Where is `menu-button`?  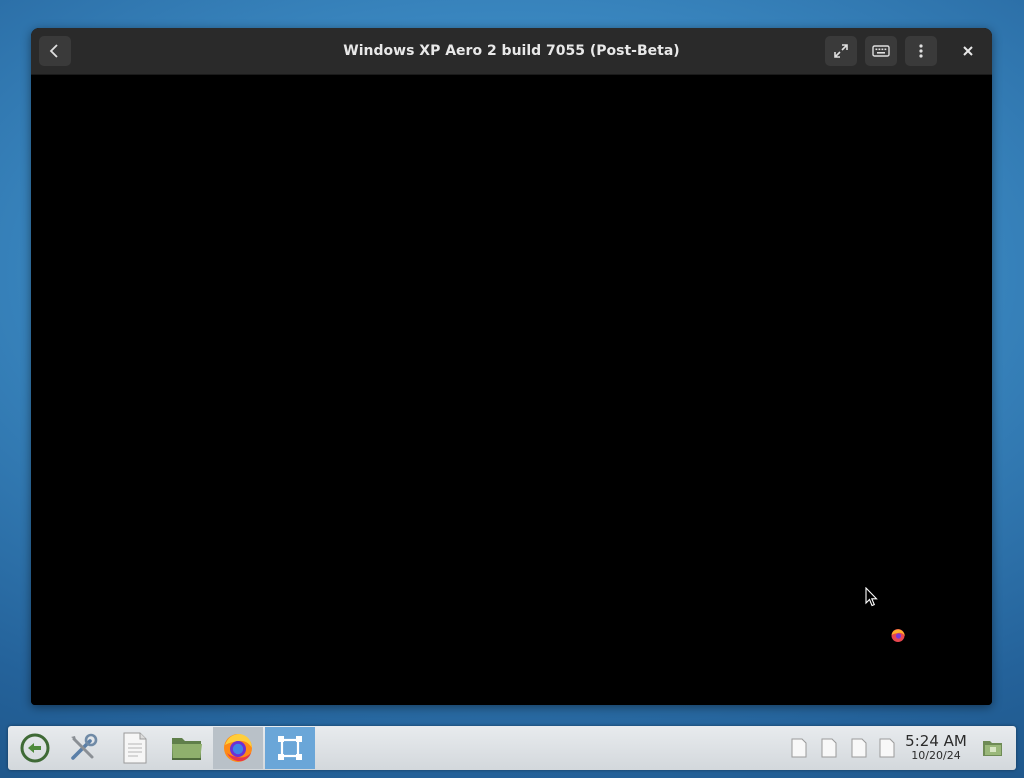 menu-button is located at coordinates (921, 51).